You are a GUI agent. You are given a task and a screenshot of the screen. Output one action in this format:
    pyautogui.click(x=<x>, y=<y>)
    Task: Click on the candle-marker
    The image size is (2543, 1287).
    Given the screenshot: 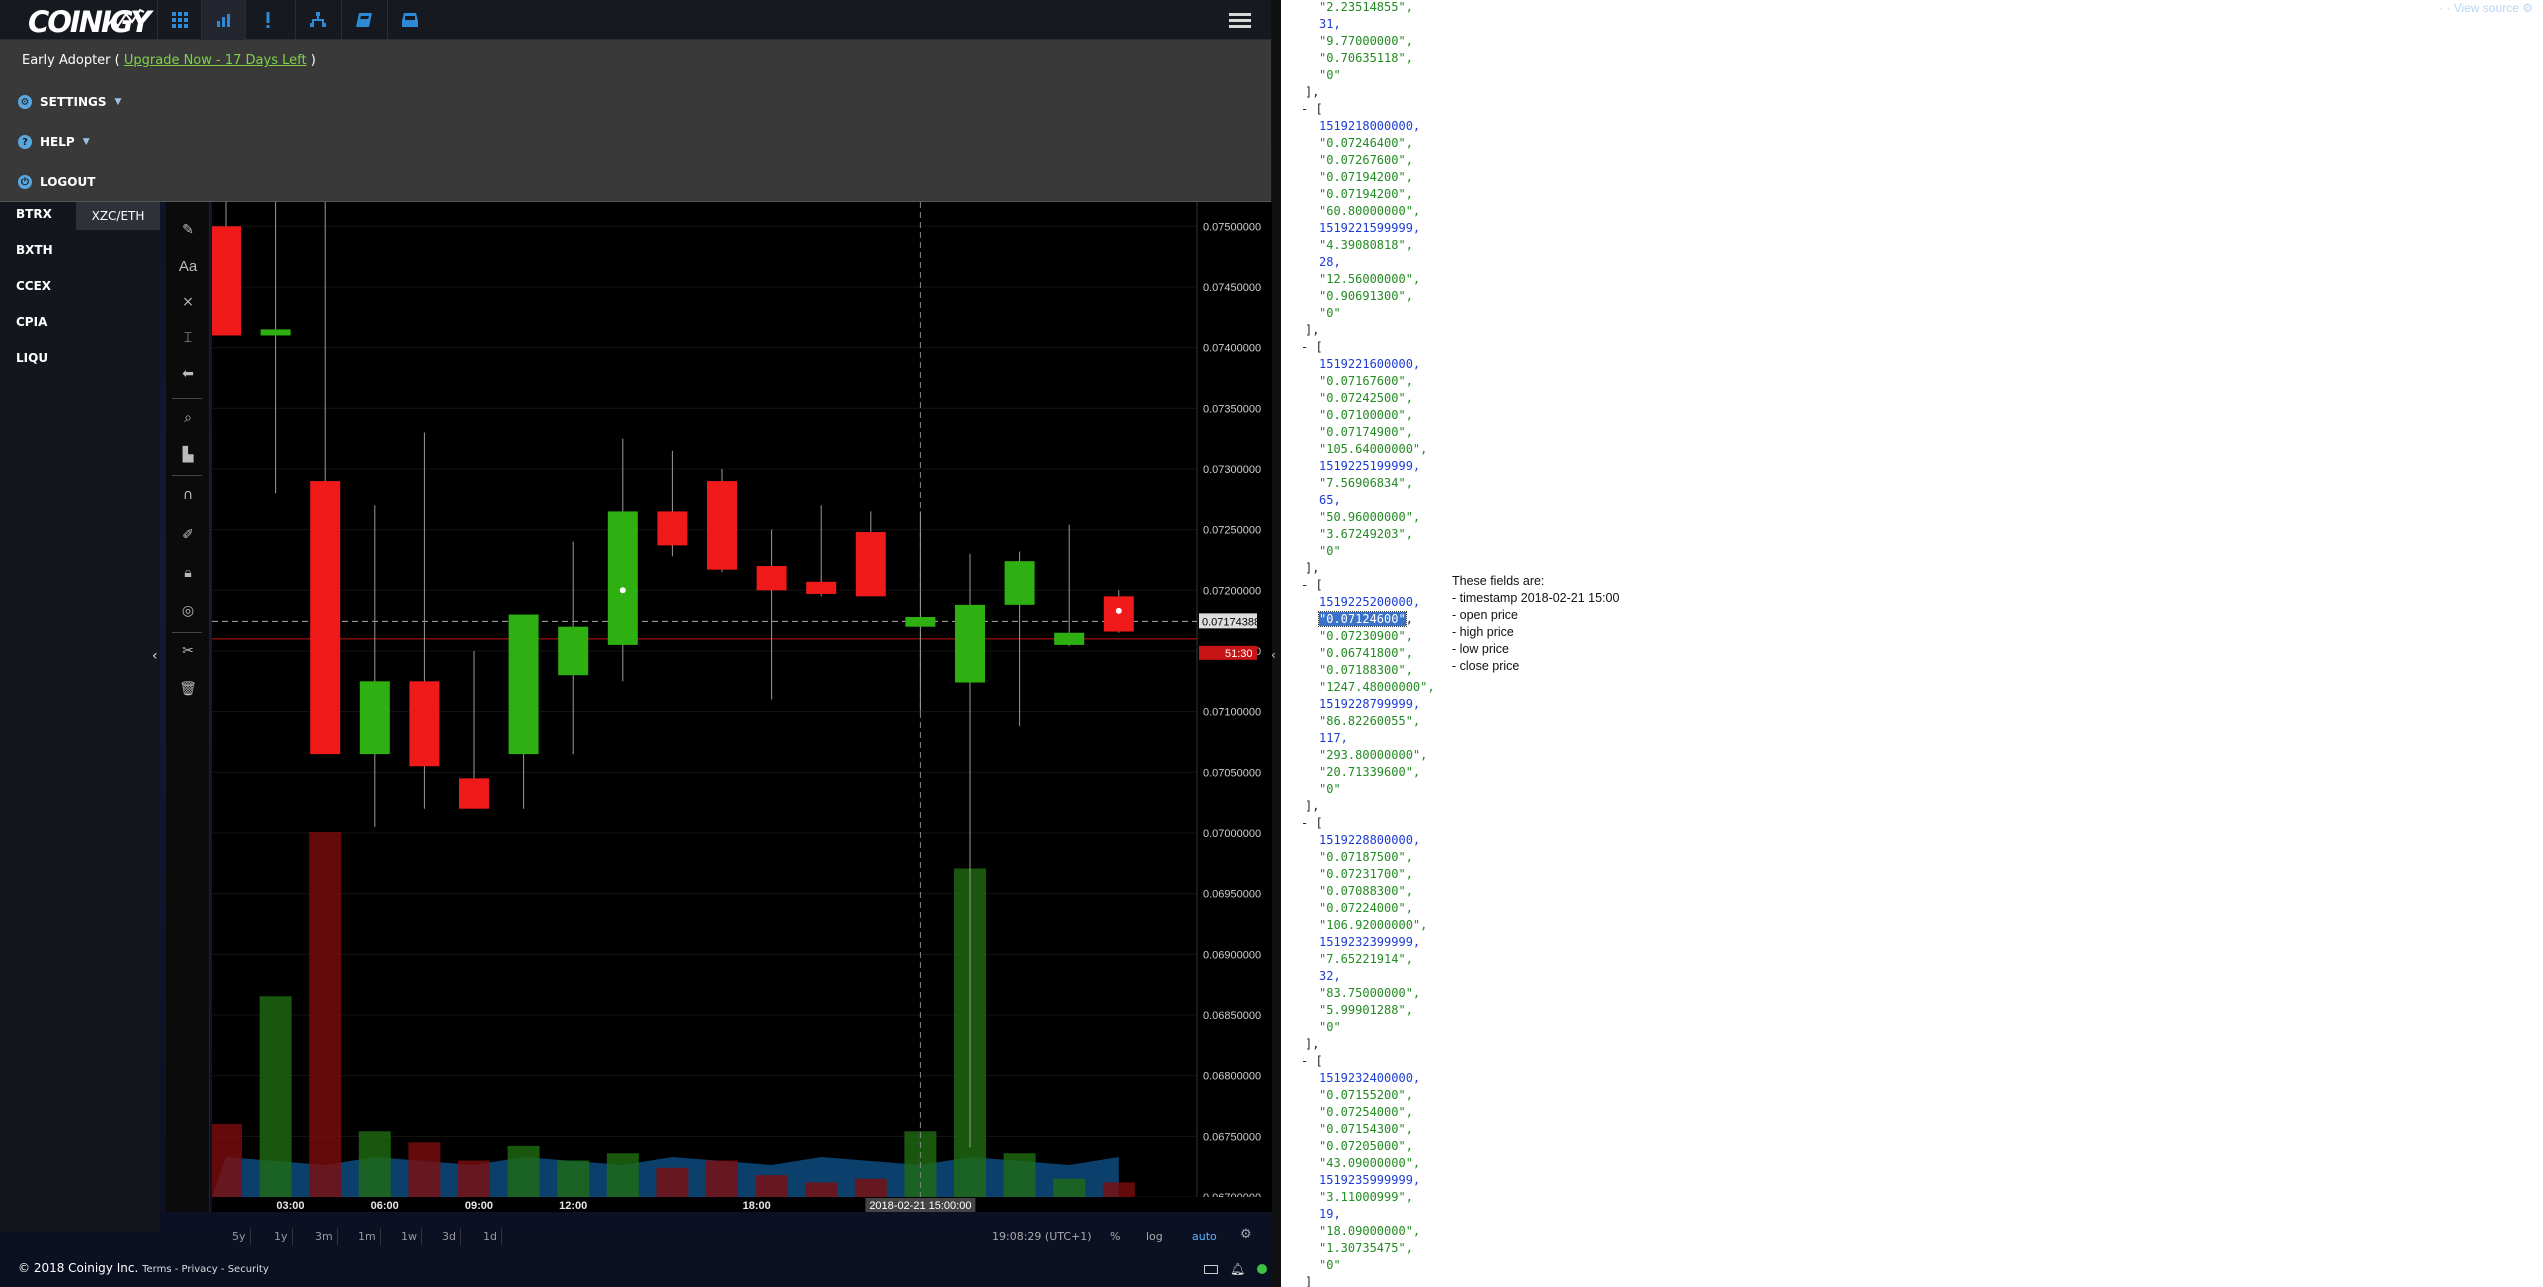 What is the action you would take?
    pyautogui.click(x=622, y=590)
    